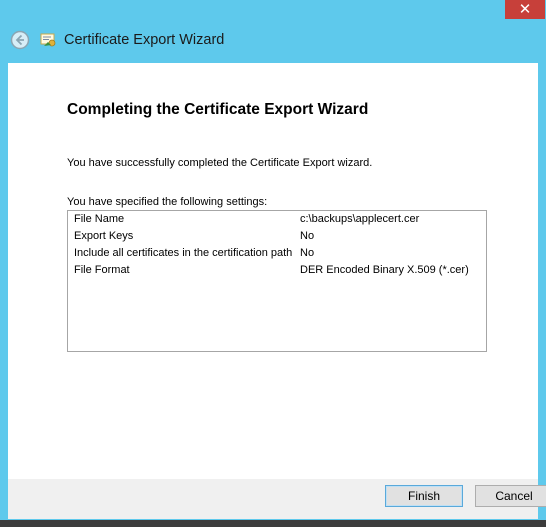  What do you see at coordinates (360, 219) in the screenshot?
I see `setting-value: c:\backups\applecert.cer` at bounding box center [360, 219].